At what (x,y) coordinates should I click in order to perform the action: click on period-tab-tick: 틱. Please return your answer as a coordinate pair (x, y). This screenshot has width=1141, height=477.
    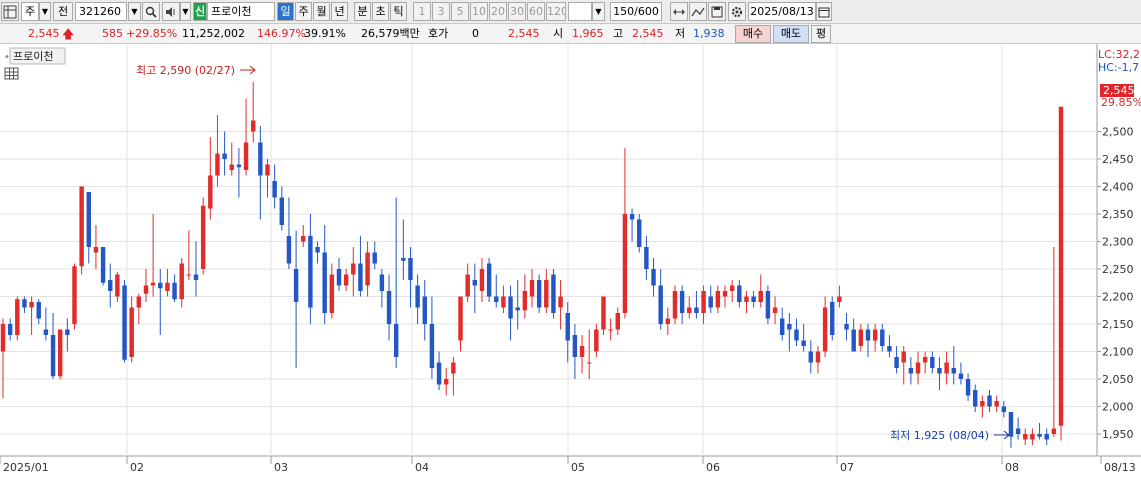
    Looking at the image, I should click on (398, 11).